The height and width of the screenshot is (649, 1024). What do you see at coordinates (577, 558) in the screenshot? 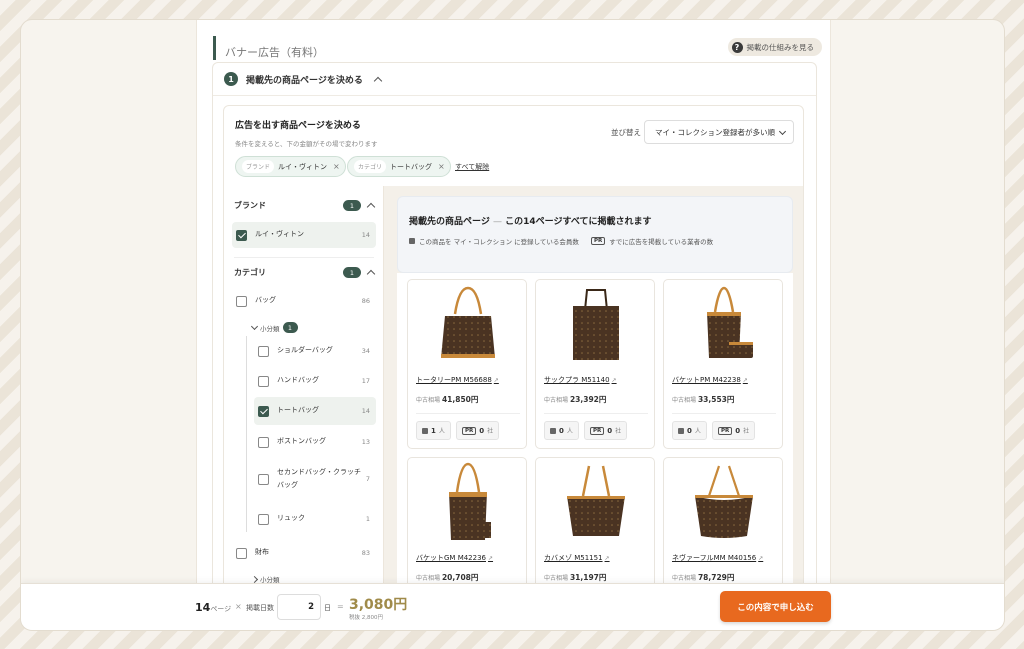
I see `product-name-link: カバメゾ M51151 ↗` at bounding box center [577, 558].